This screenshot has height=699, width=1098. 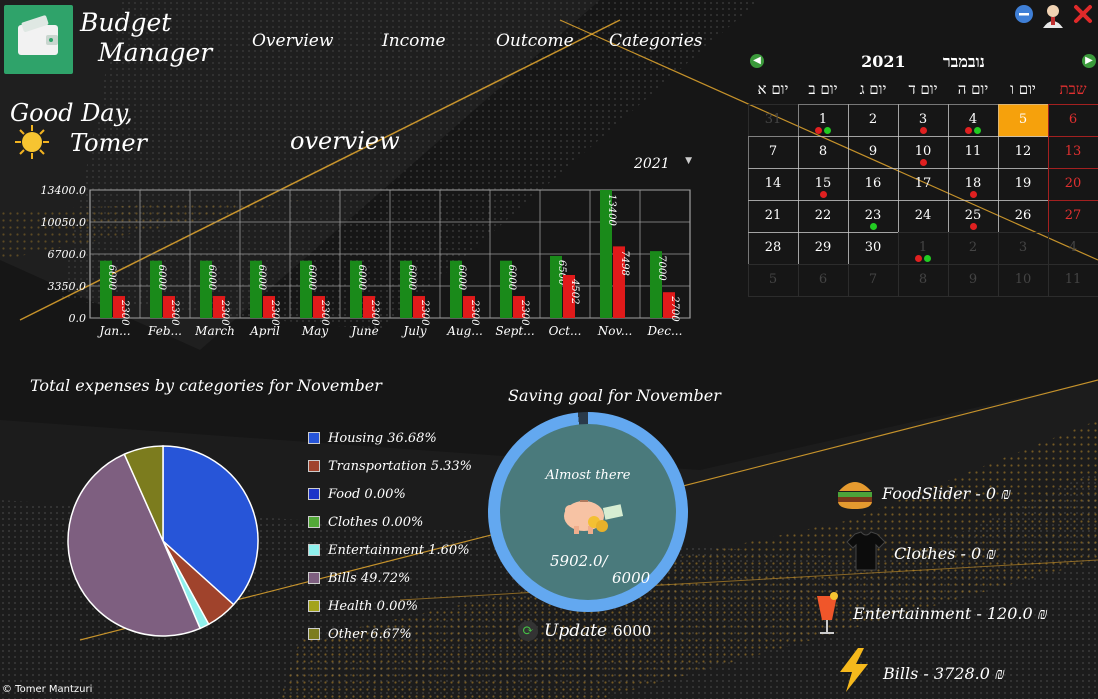 What do you see at coordinates (390, 494) in the screenshot?
I see `legend-item: Food 0.00%` at bounding box center [390, 494].